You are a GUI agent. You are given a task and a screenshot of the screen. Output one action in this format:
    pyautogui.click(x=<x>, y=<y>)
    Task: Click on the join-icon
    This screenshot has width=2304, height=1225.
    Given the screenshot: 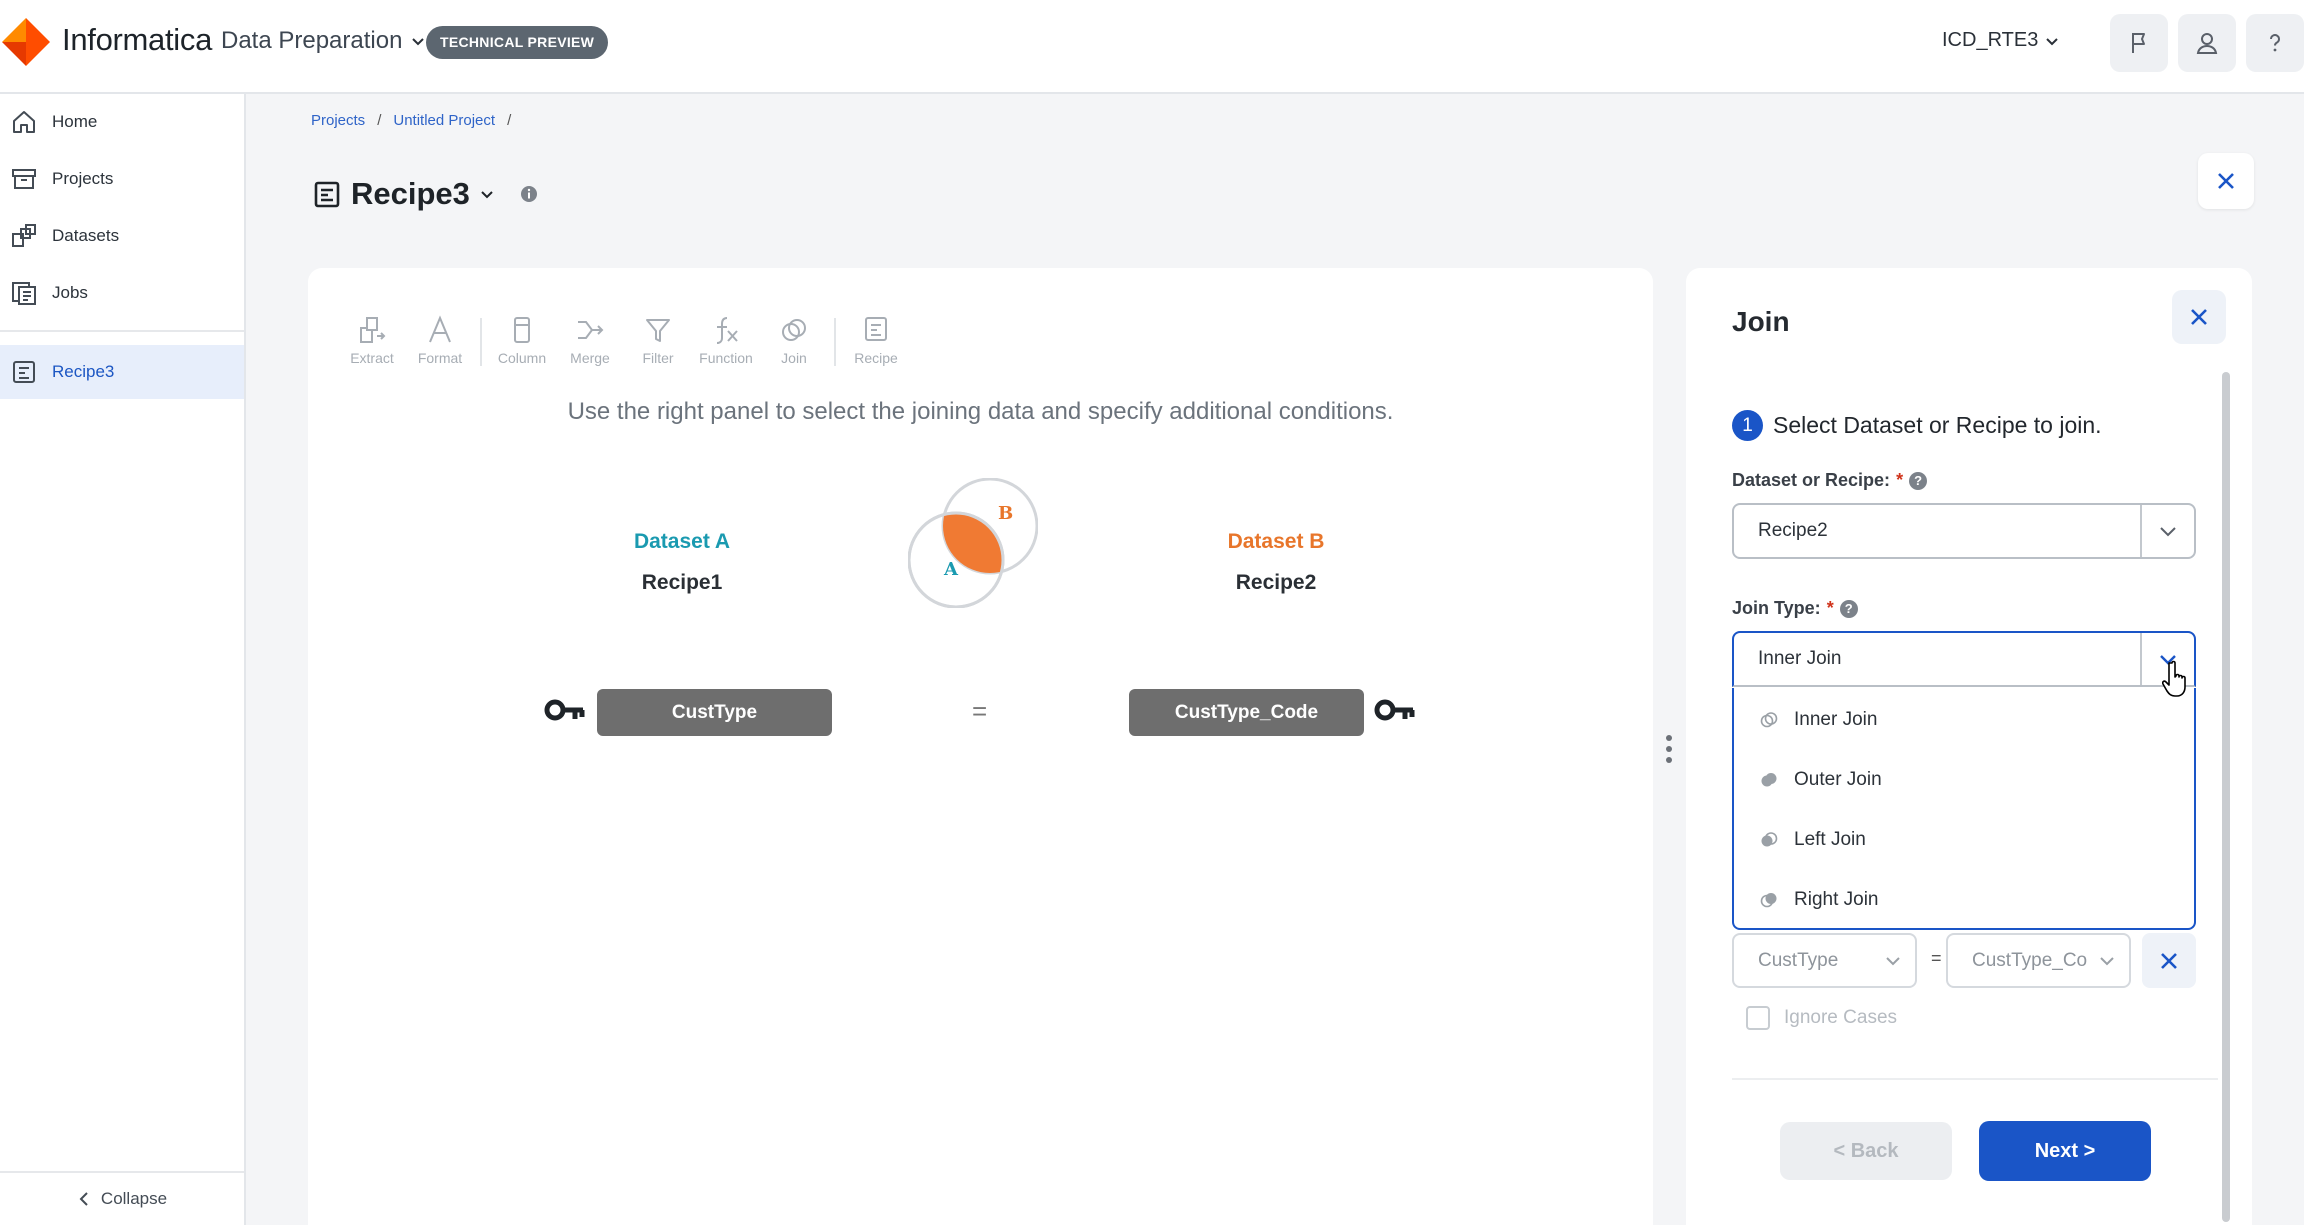 What is the action you would take?
    pyautogui.click(x=794, y=330)
    